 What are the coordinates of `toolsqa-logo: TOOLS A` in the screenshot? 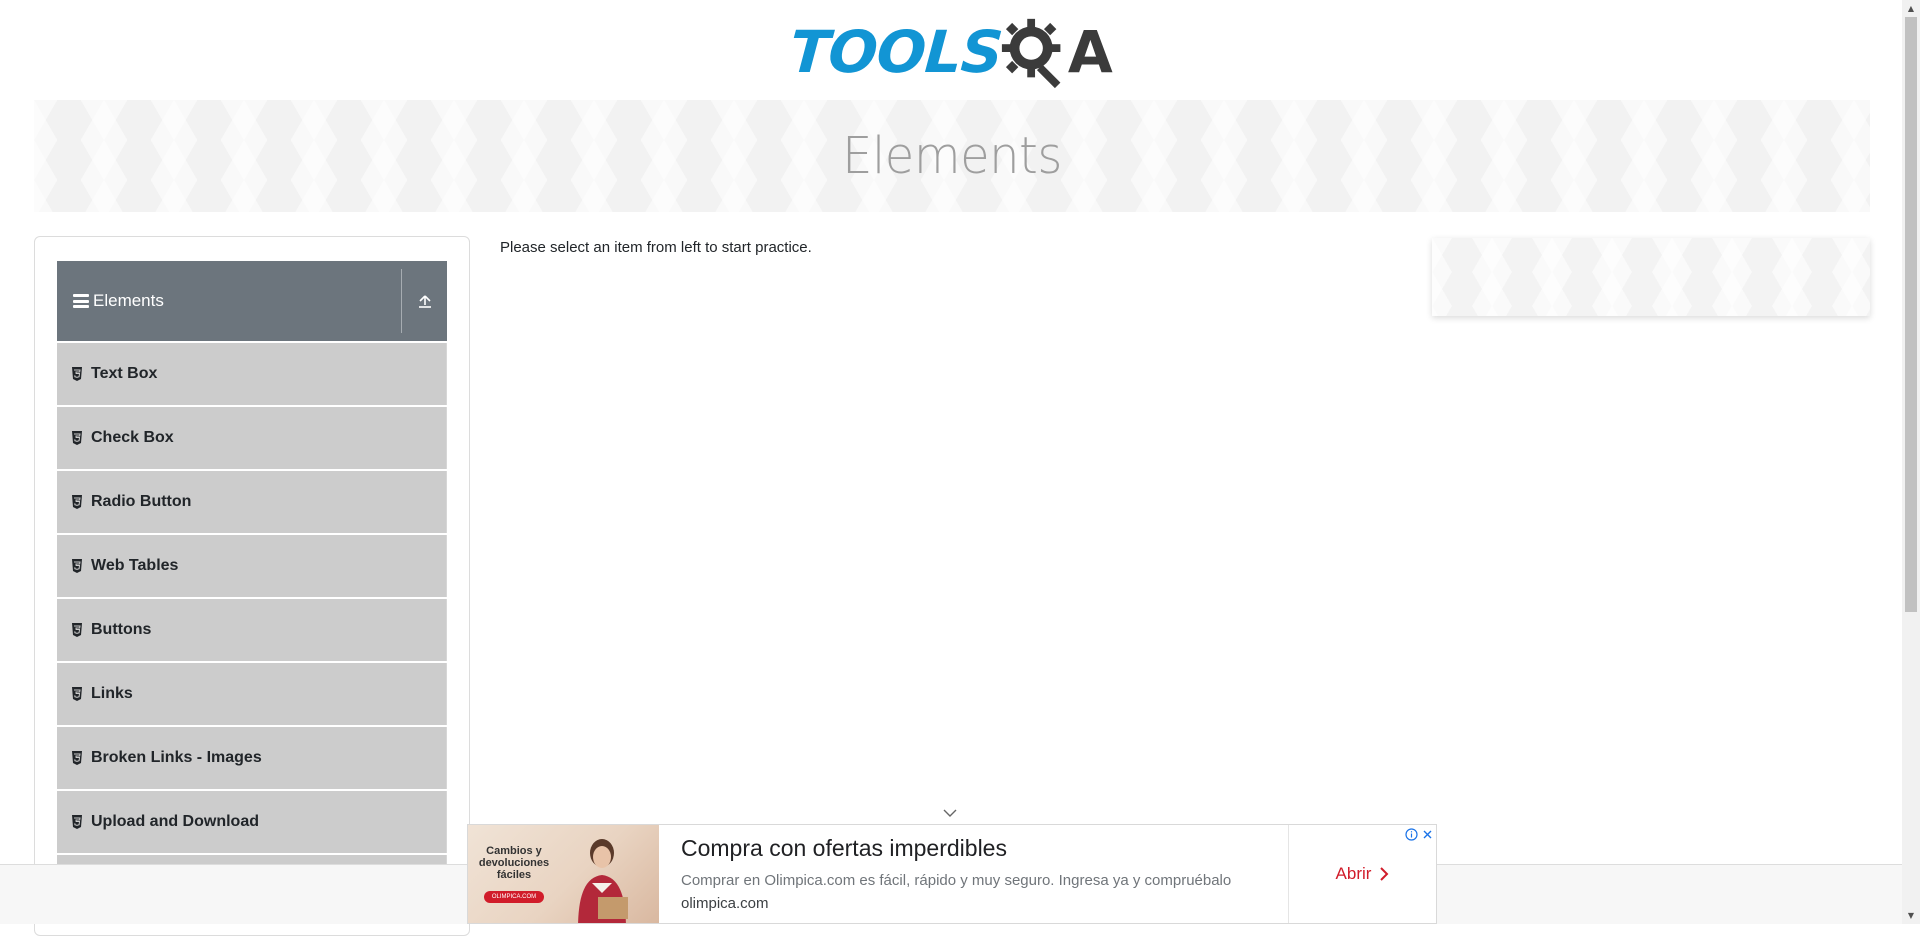 It's located at (951, 52).